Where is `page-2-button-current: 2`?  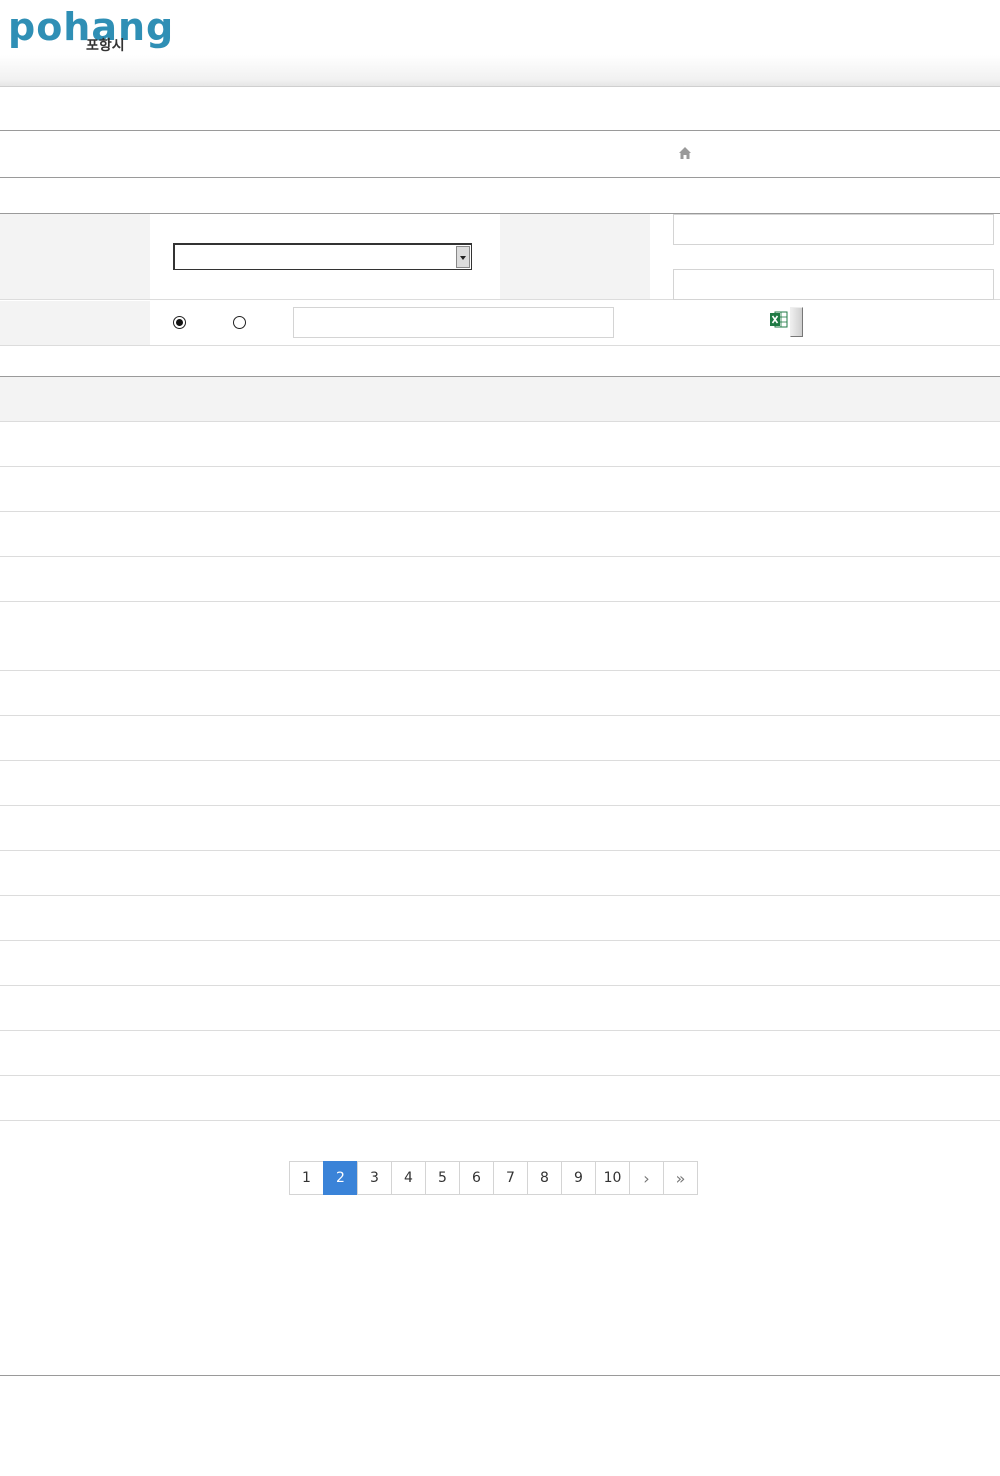
page-2-button-current: 2 is located at coordinates (340, 1178).